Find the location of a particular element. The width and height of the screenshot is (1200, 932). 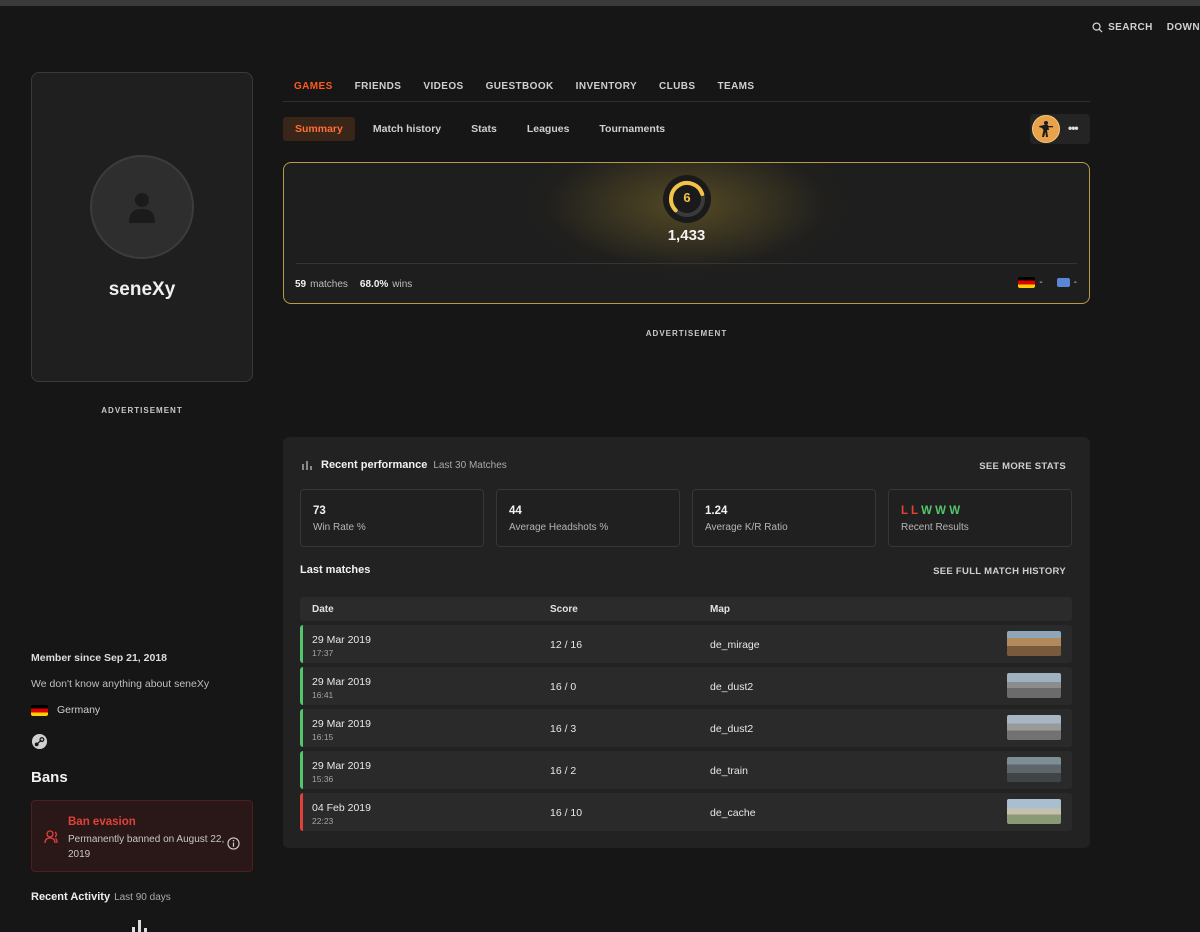

elo-card: 6 1,433 59 matches 68.0% wins - - is located at coordinates (686, 233).